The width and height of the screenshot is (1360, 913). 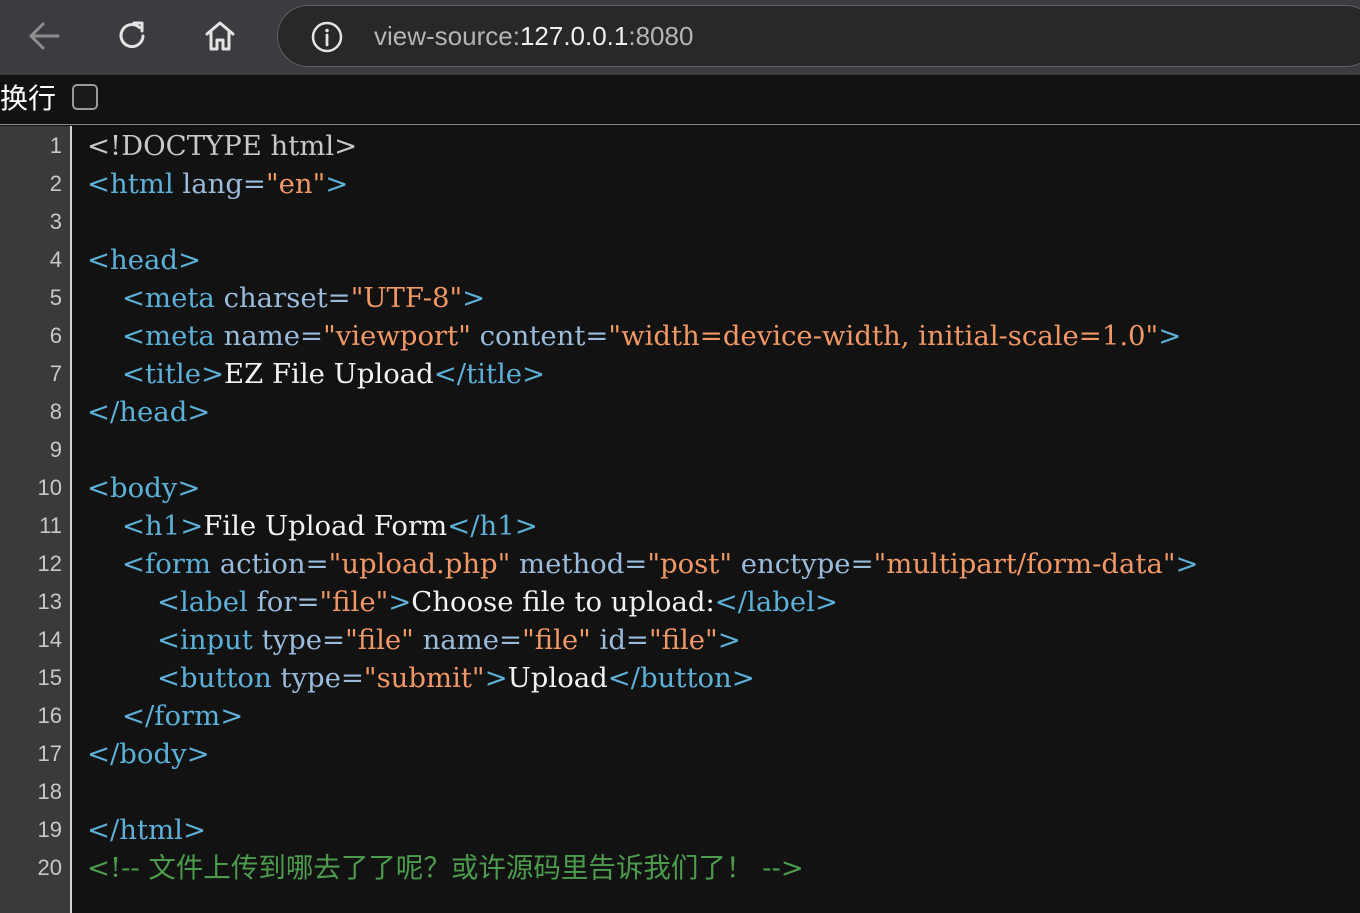 I want to click on code-token-val: "en", so click(x=295, y=184).